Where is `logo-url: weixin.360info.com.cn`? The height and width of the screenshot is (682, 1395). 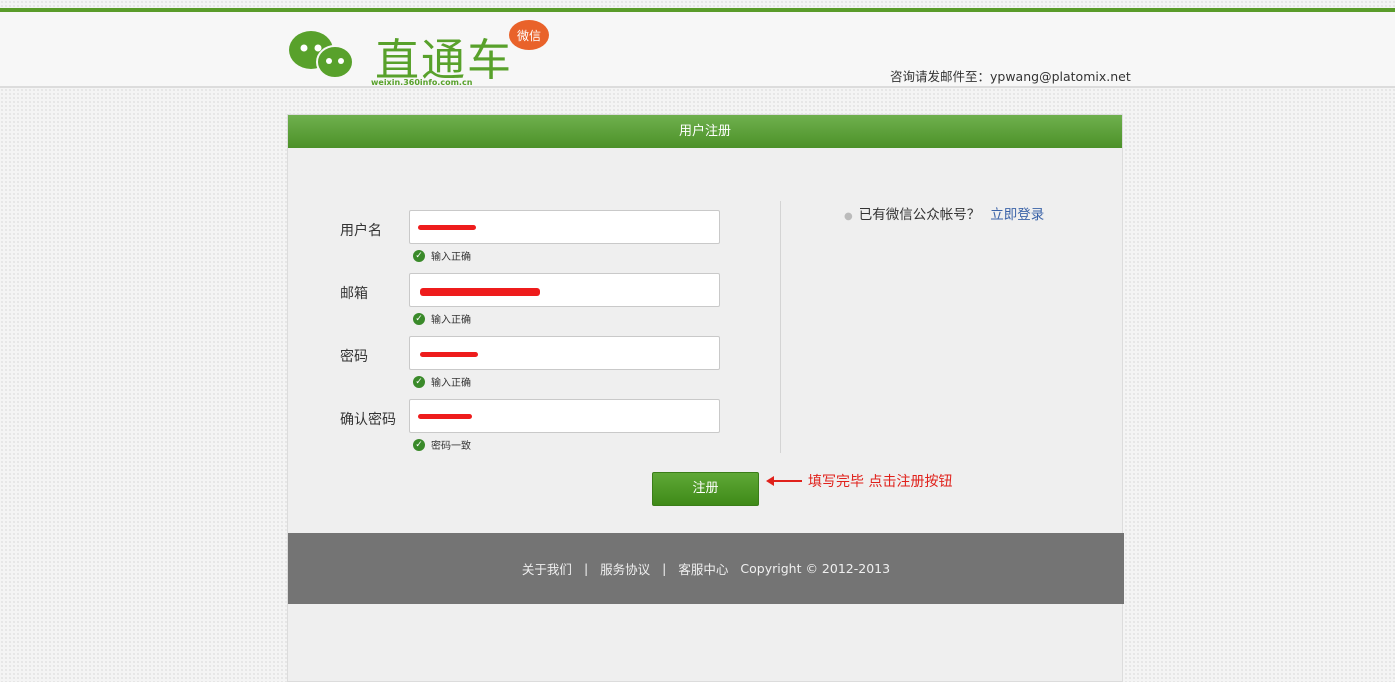
logo-url: weixin.360info.com.cn is located at coordinates (422, 82).